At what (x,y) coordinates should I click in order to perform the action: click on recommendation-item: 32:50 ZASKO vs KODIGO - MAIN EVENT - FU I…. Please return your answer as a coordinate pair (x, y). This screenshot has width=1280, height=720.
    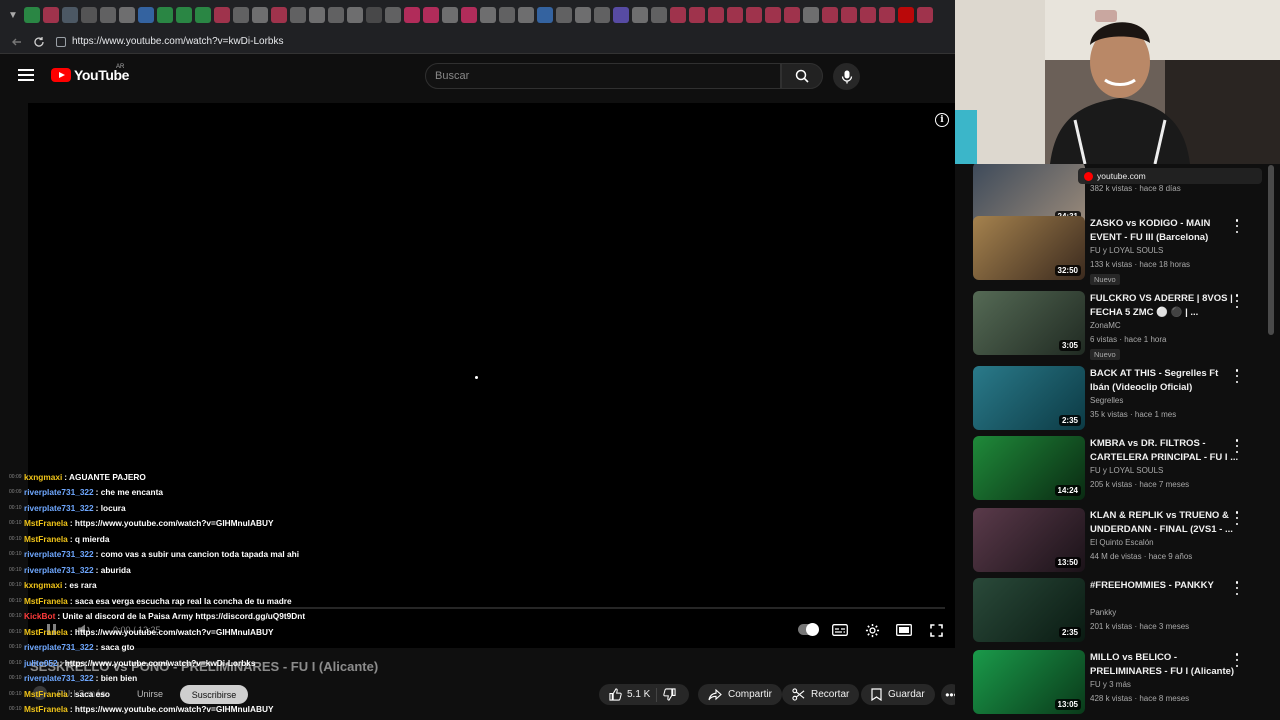
    Looking at the image, I should click on (1118, 250).